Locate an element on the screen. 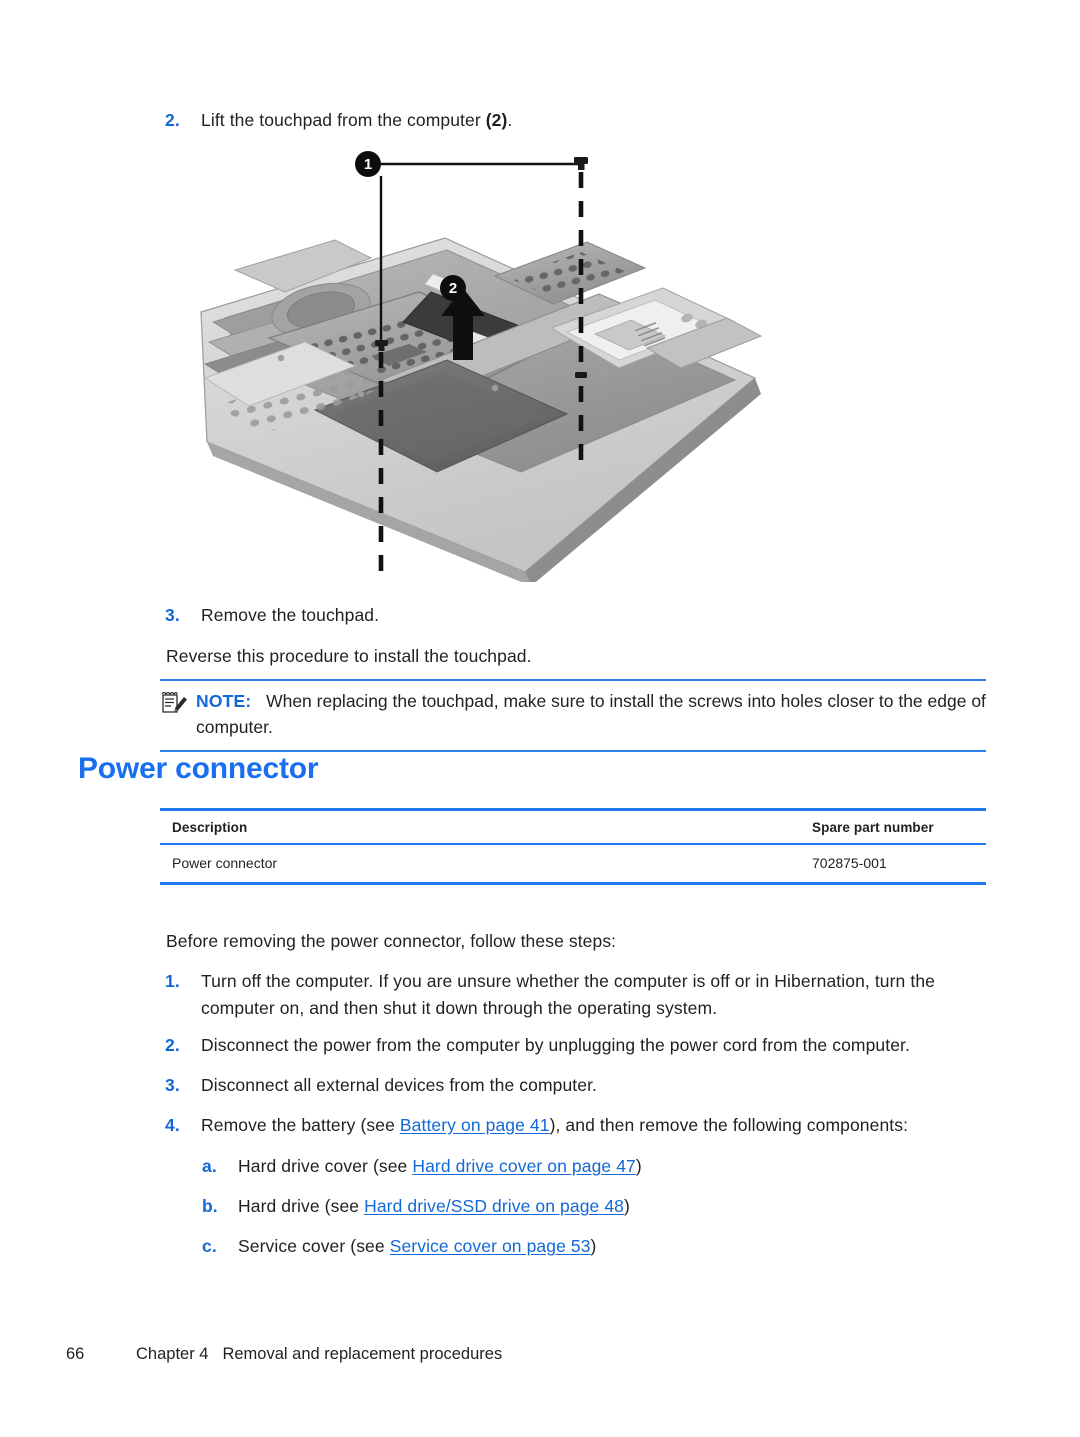 Image resolution: width=1080 pixels, height=1437 pixels. screw-boss-d is located at coordinates (603, 374).